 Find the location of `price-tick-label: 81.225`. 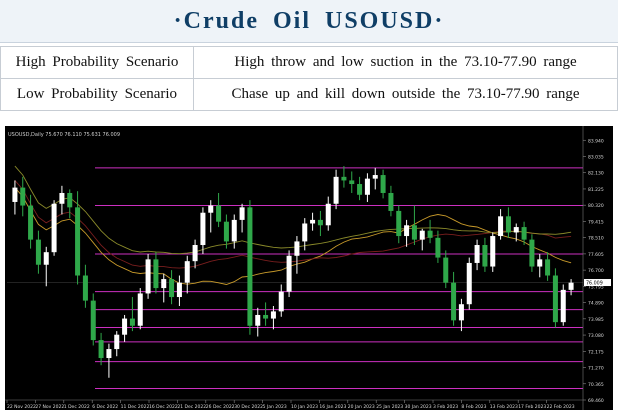

price-tick-label: 81.225 is located at coordinates (596, 190).